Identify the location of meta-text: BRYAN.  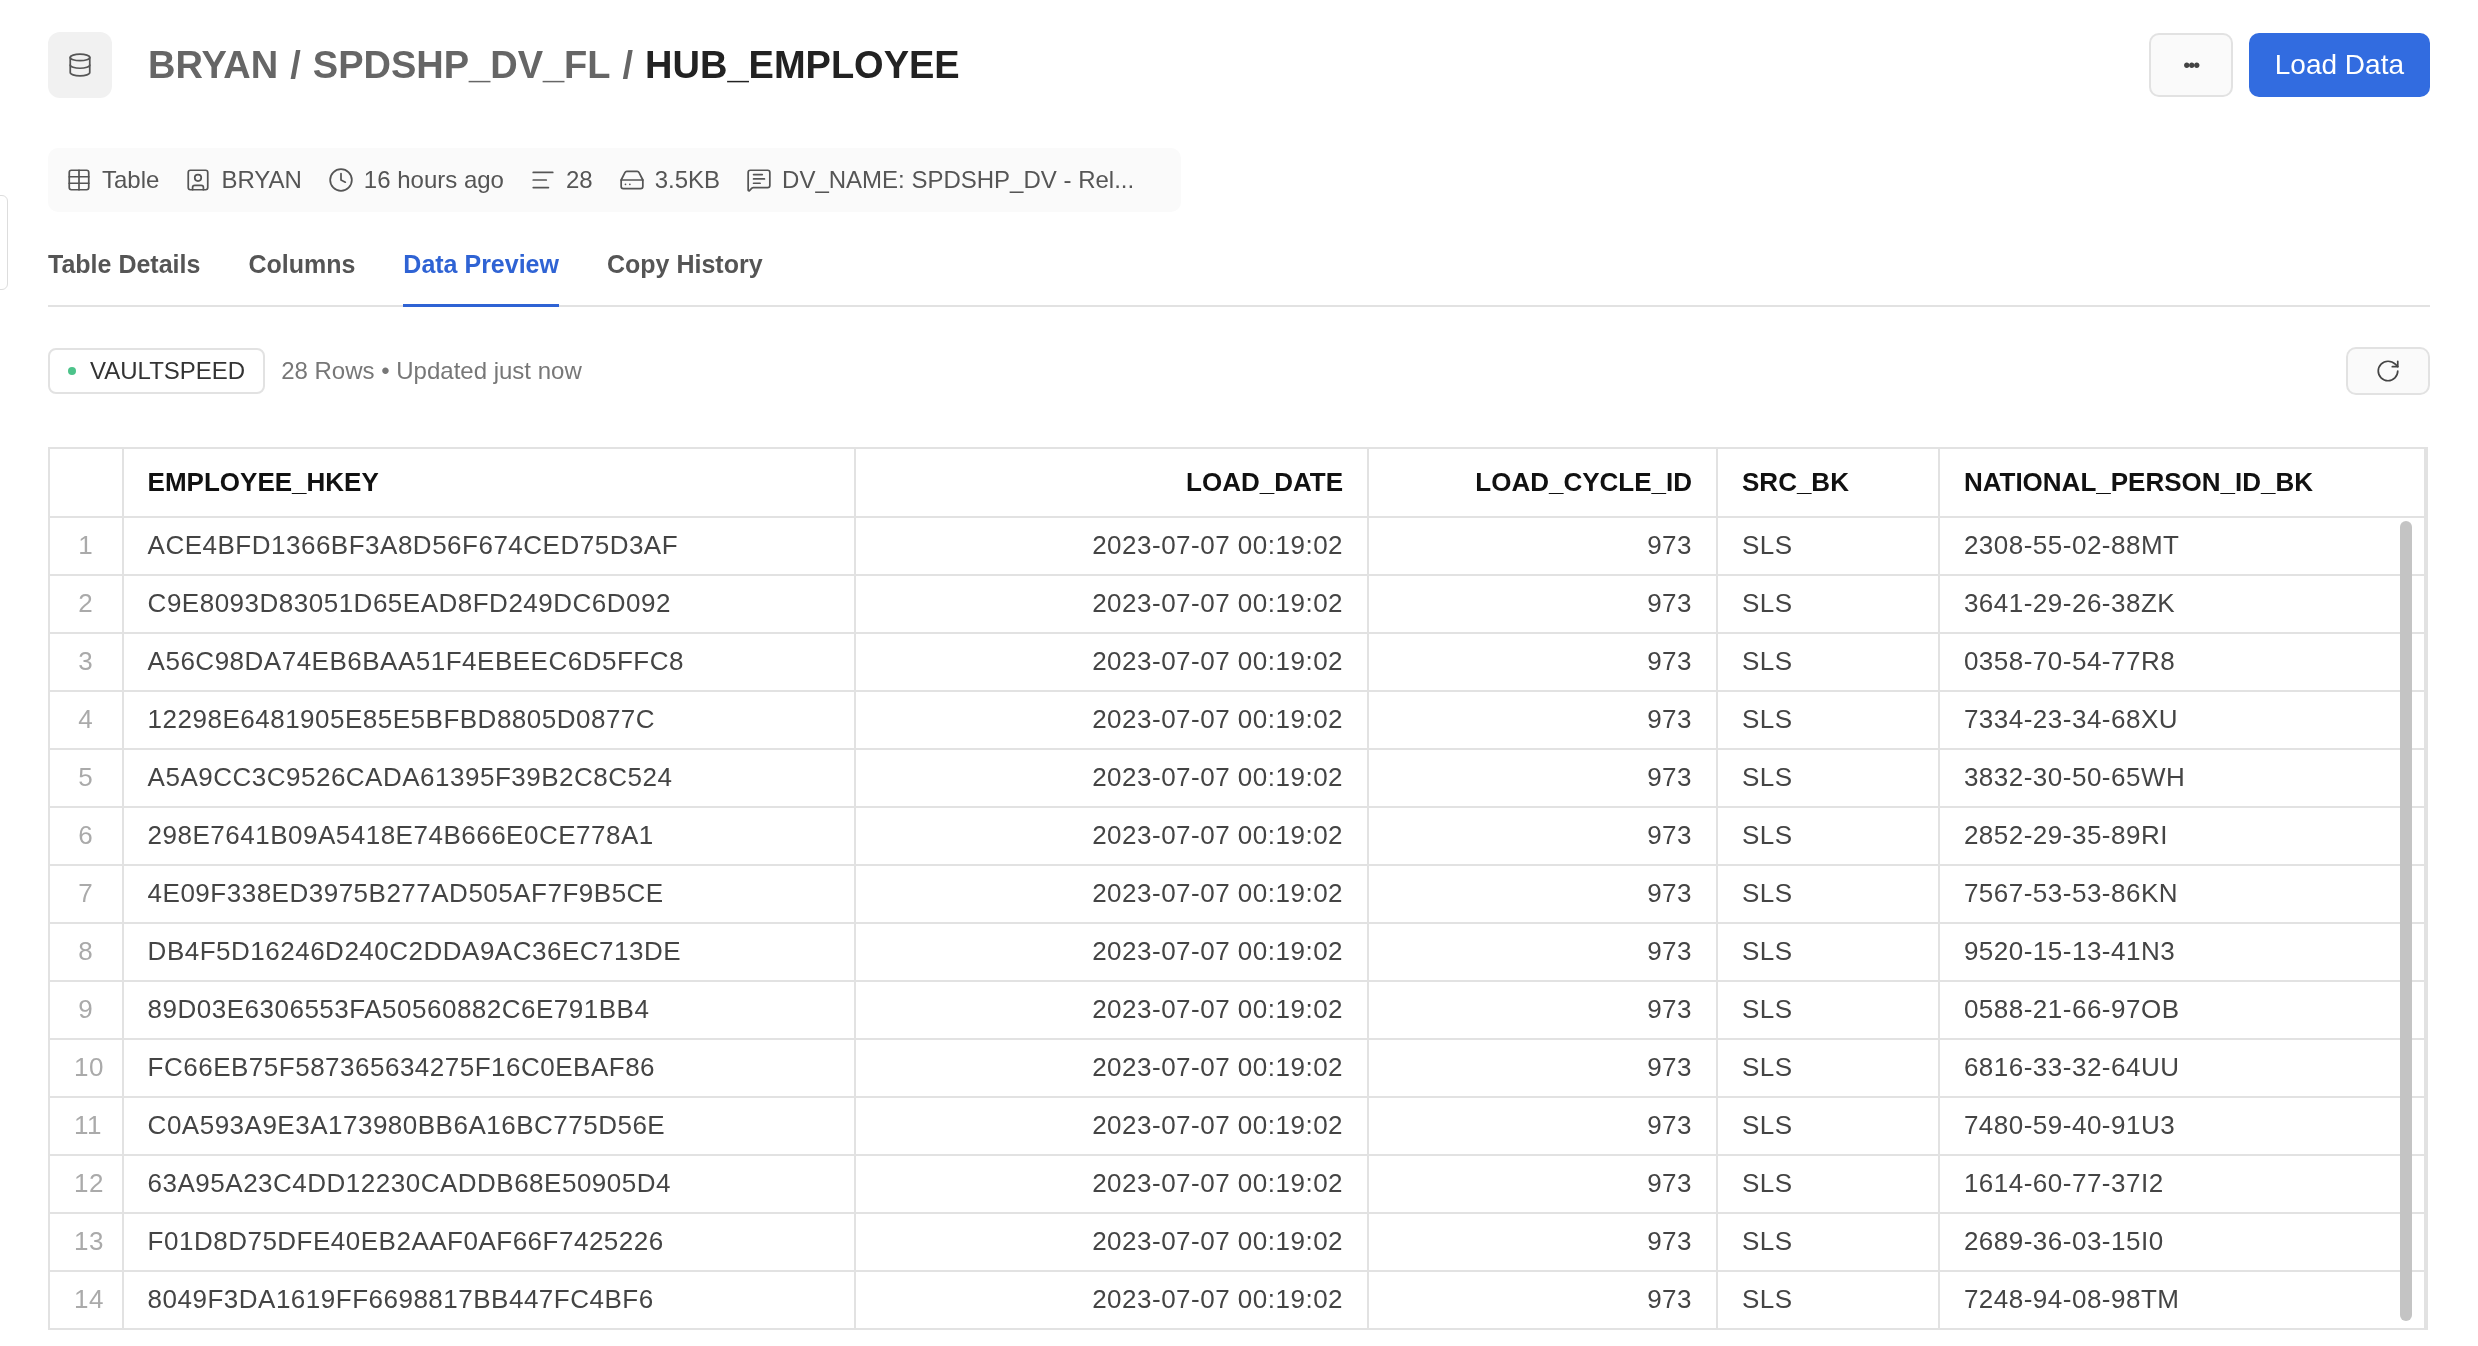
(261, 180).